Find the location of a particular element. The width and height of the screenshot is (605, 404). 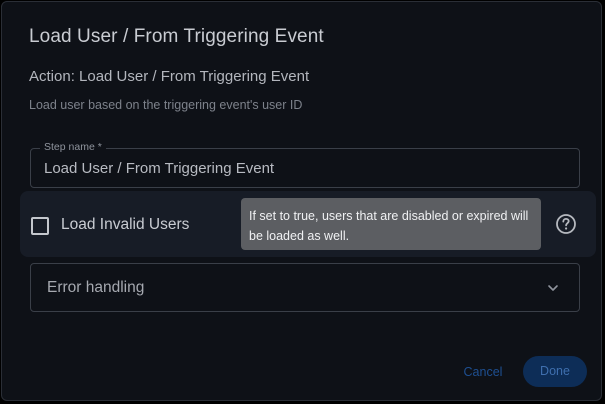

dialog-title: Load User / From Triggering Event is located at coordinates (176, 36).